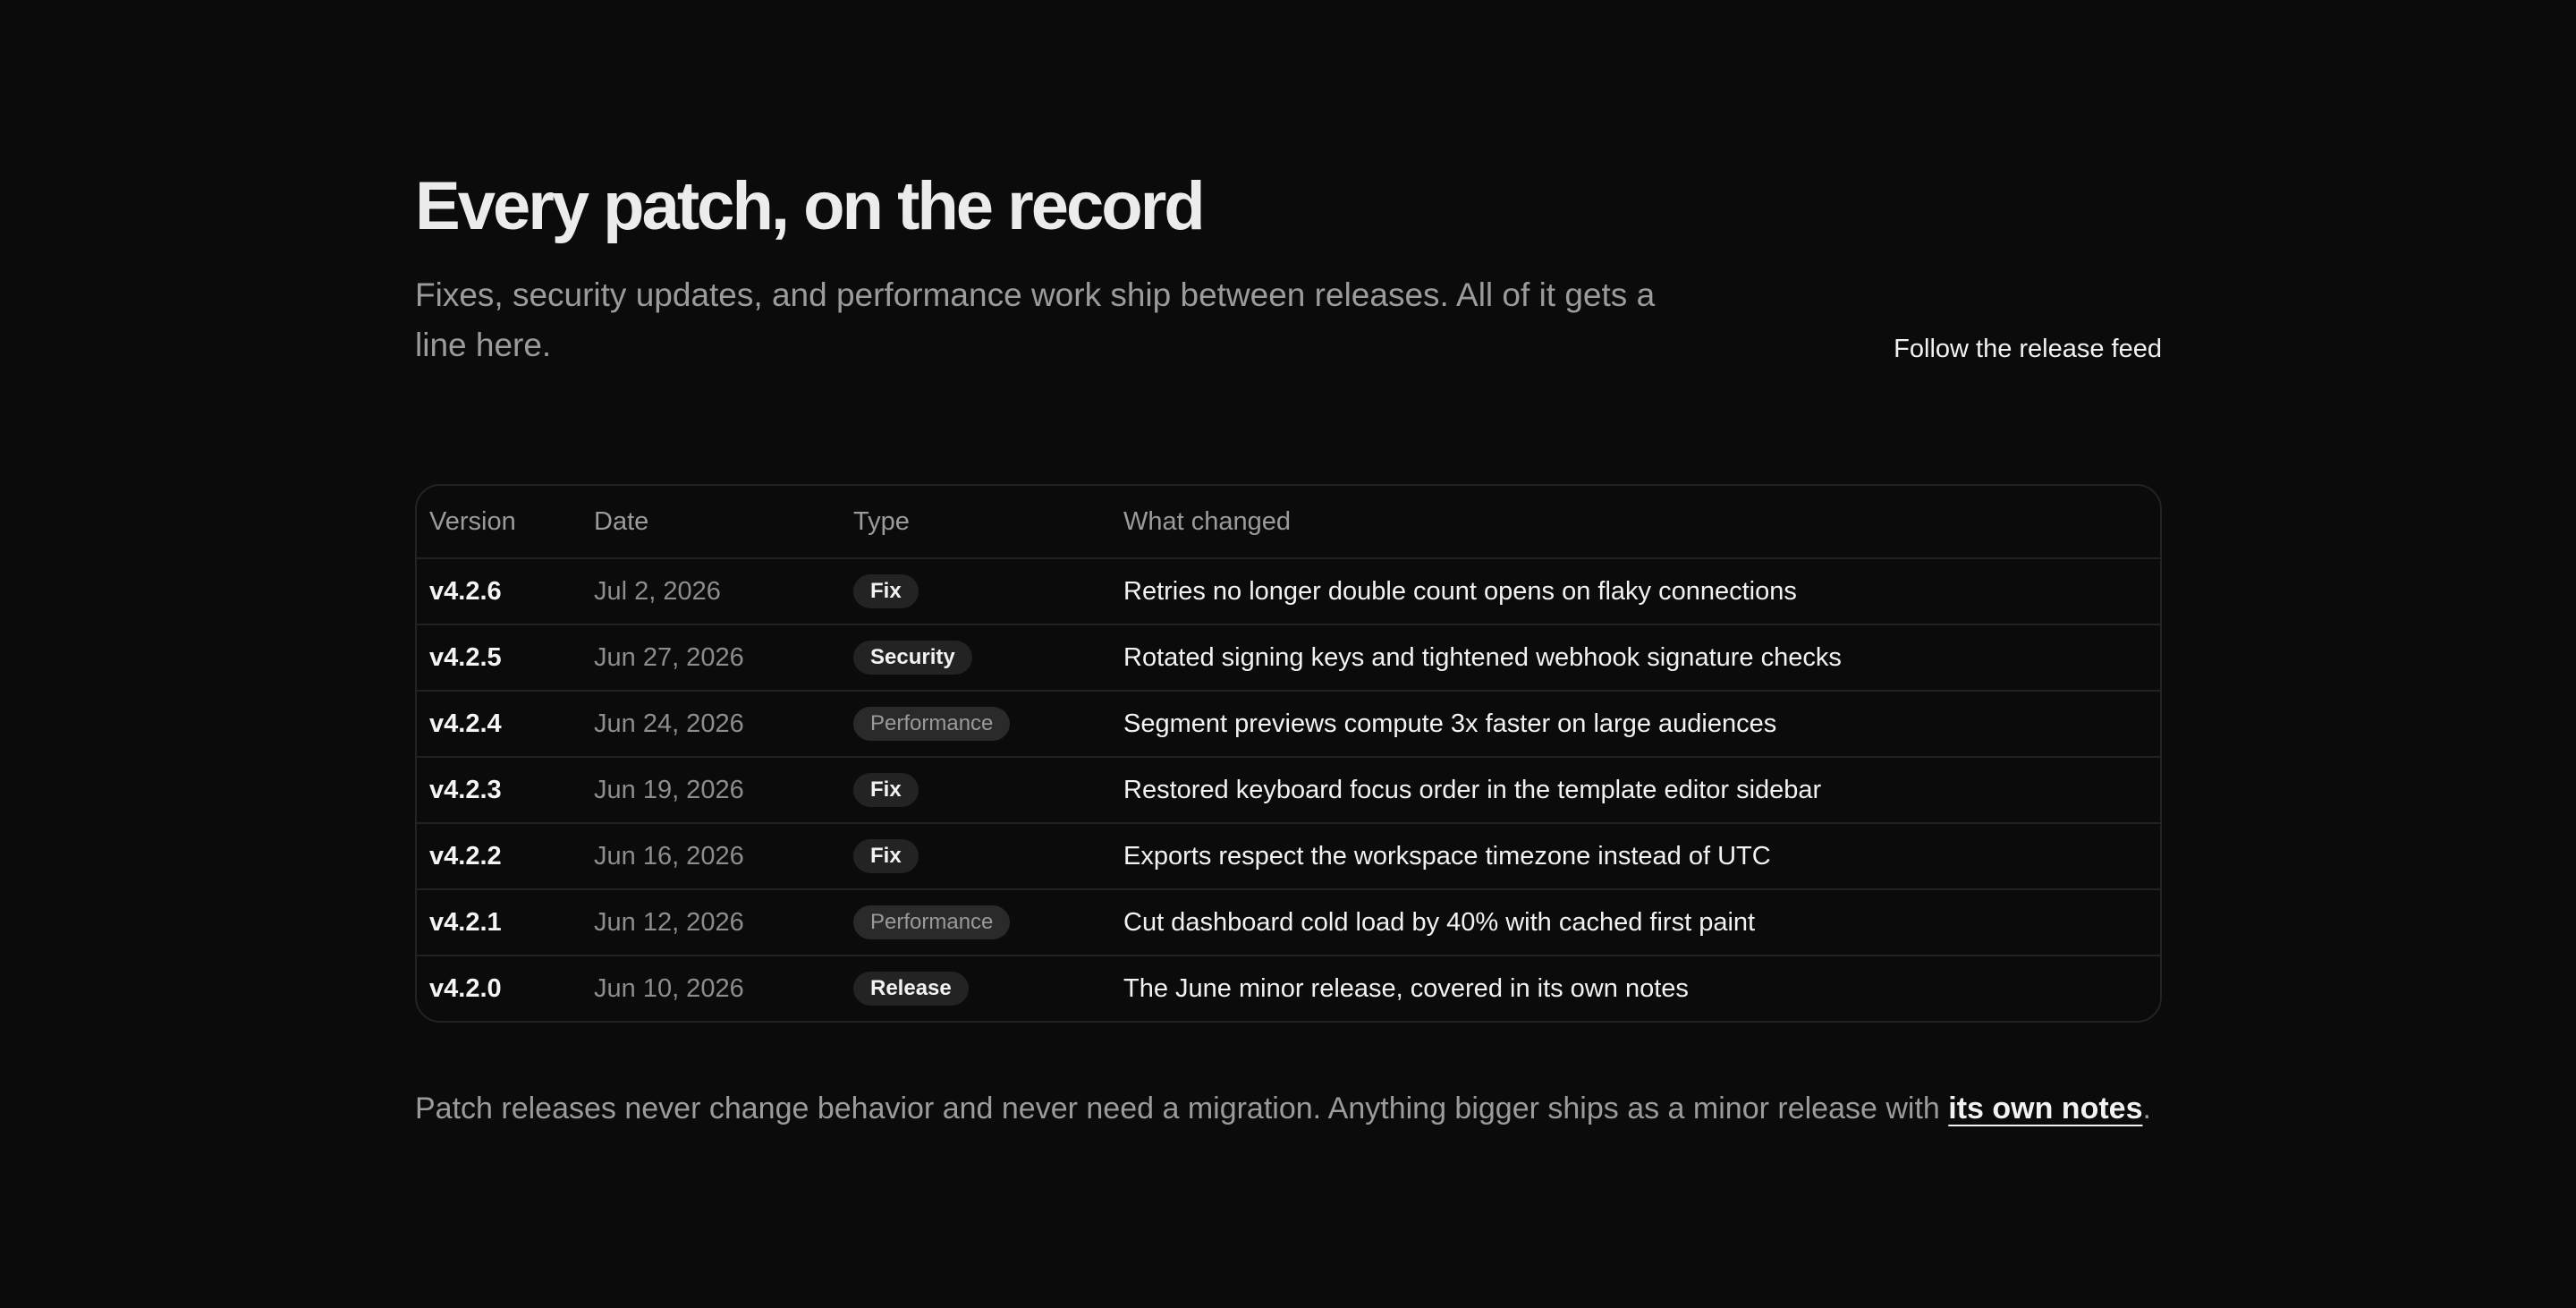 The width and height of the screenshot is (2576, 1308). Describe the element at coordinates (669, 856) in the screenshot. I see `date-cell: Jun 16, 2026` at that location.